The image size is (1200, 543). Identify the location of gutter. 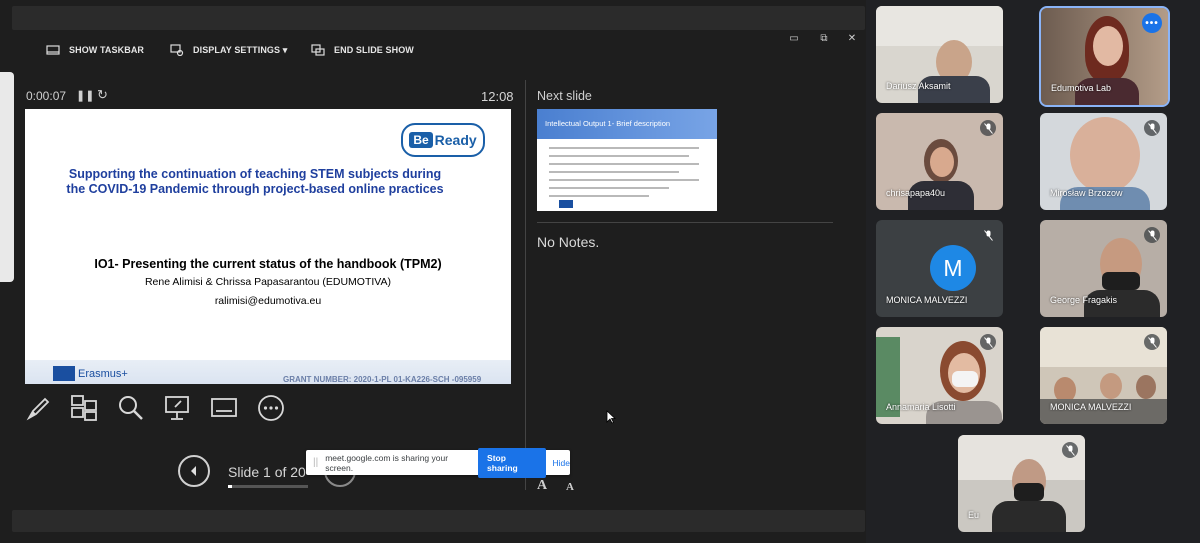
(870, 271).